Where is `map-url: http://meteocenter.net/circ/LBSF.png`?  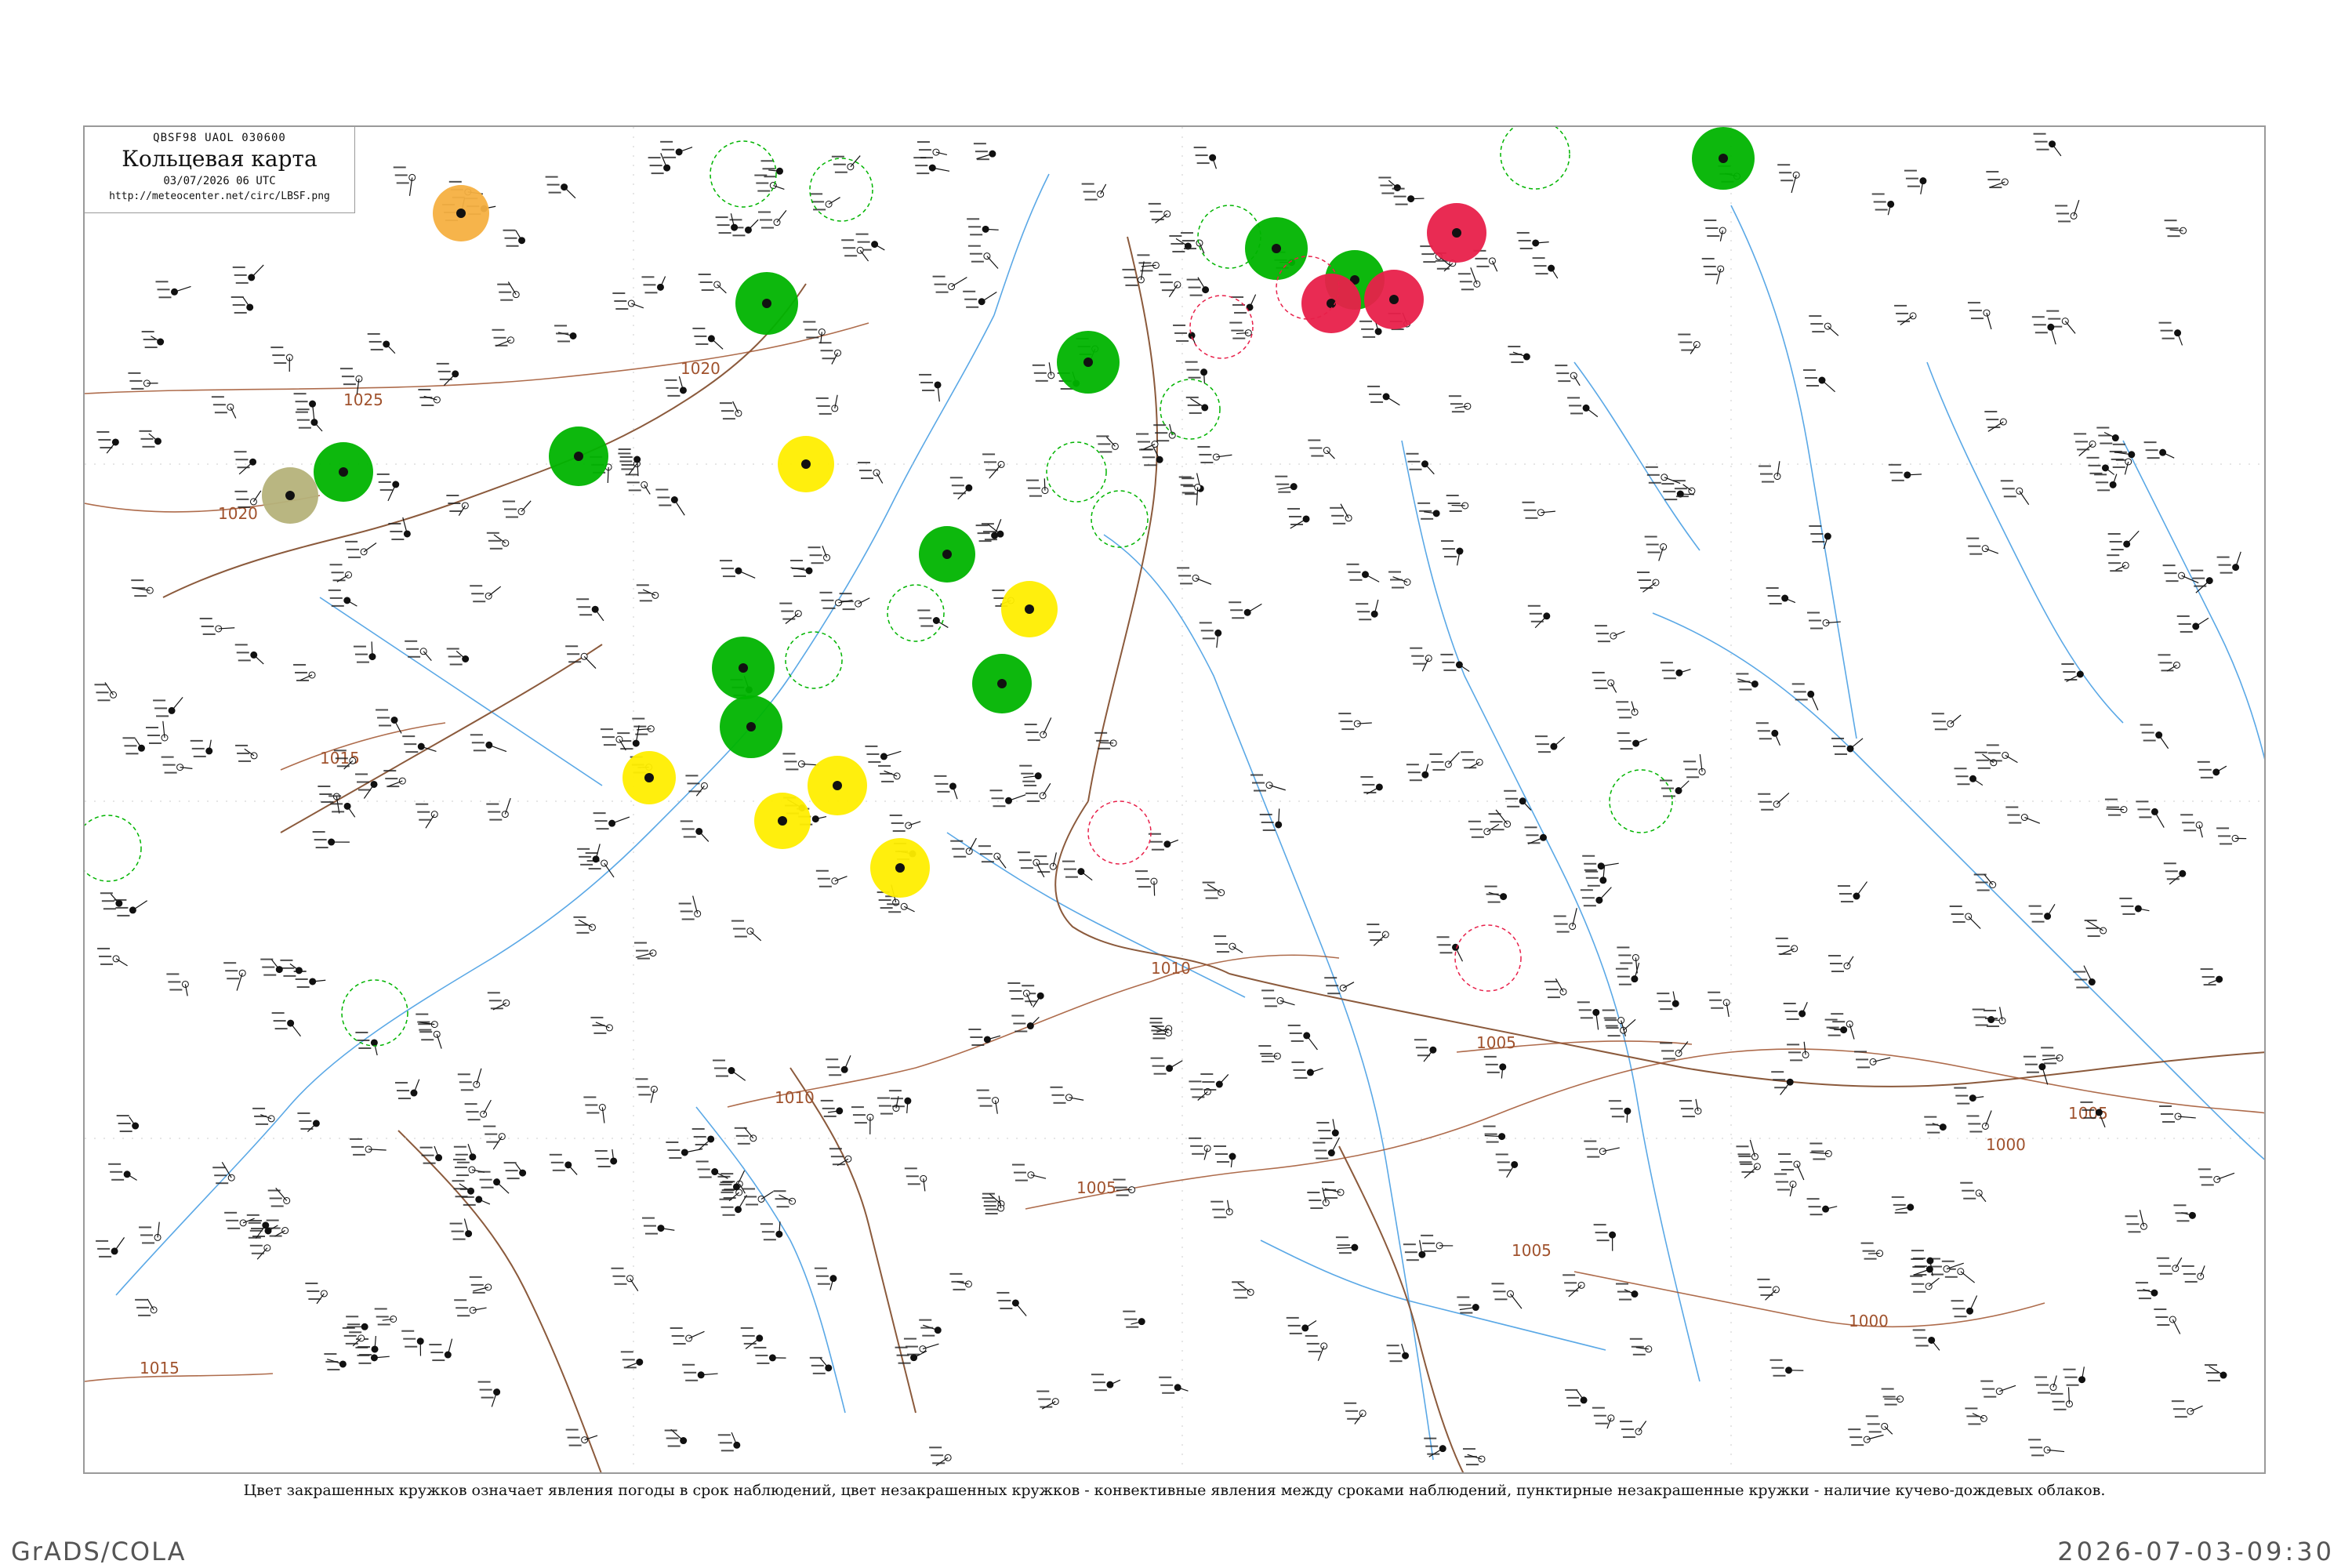
map-url: http://meteocenter.net/circ/LBSF.png is located at coordinates (219, 196).